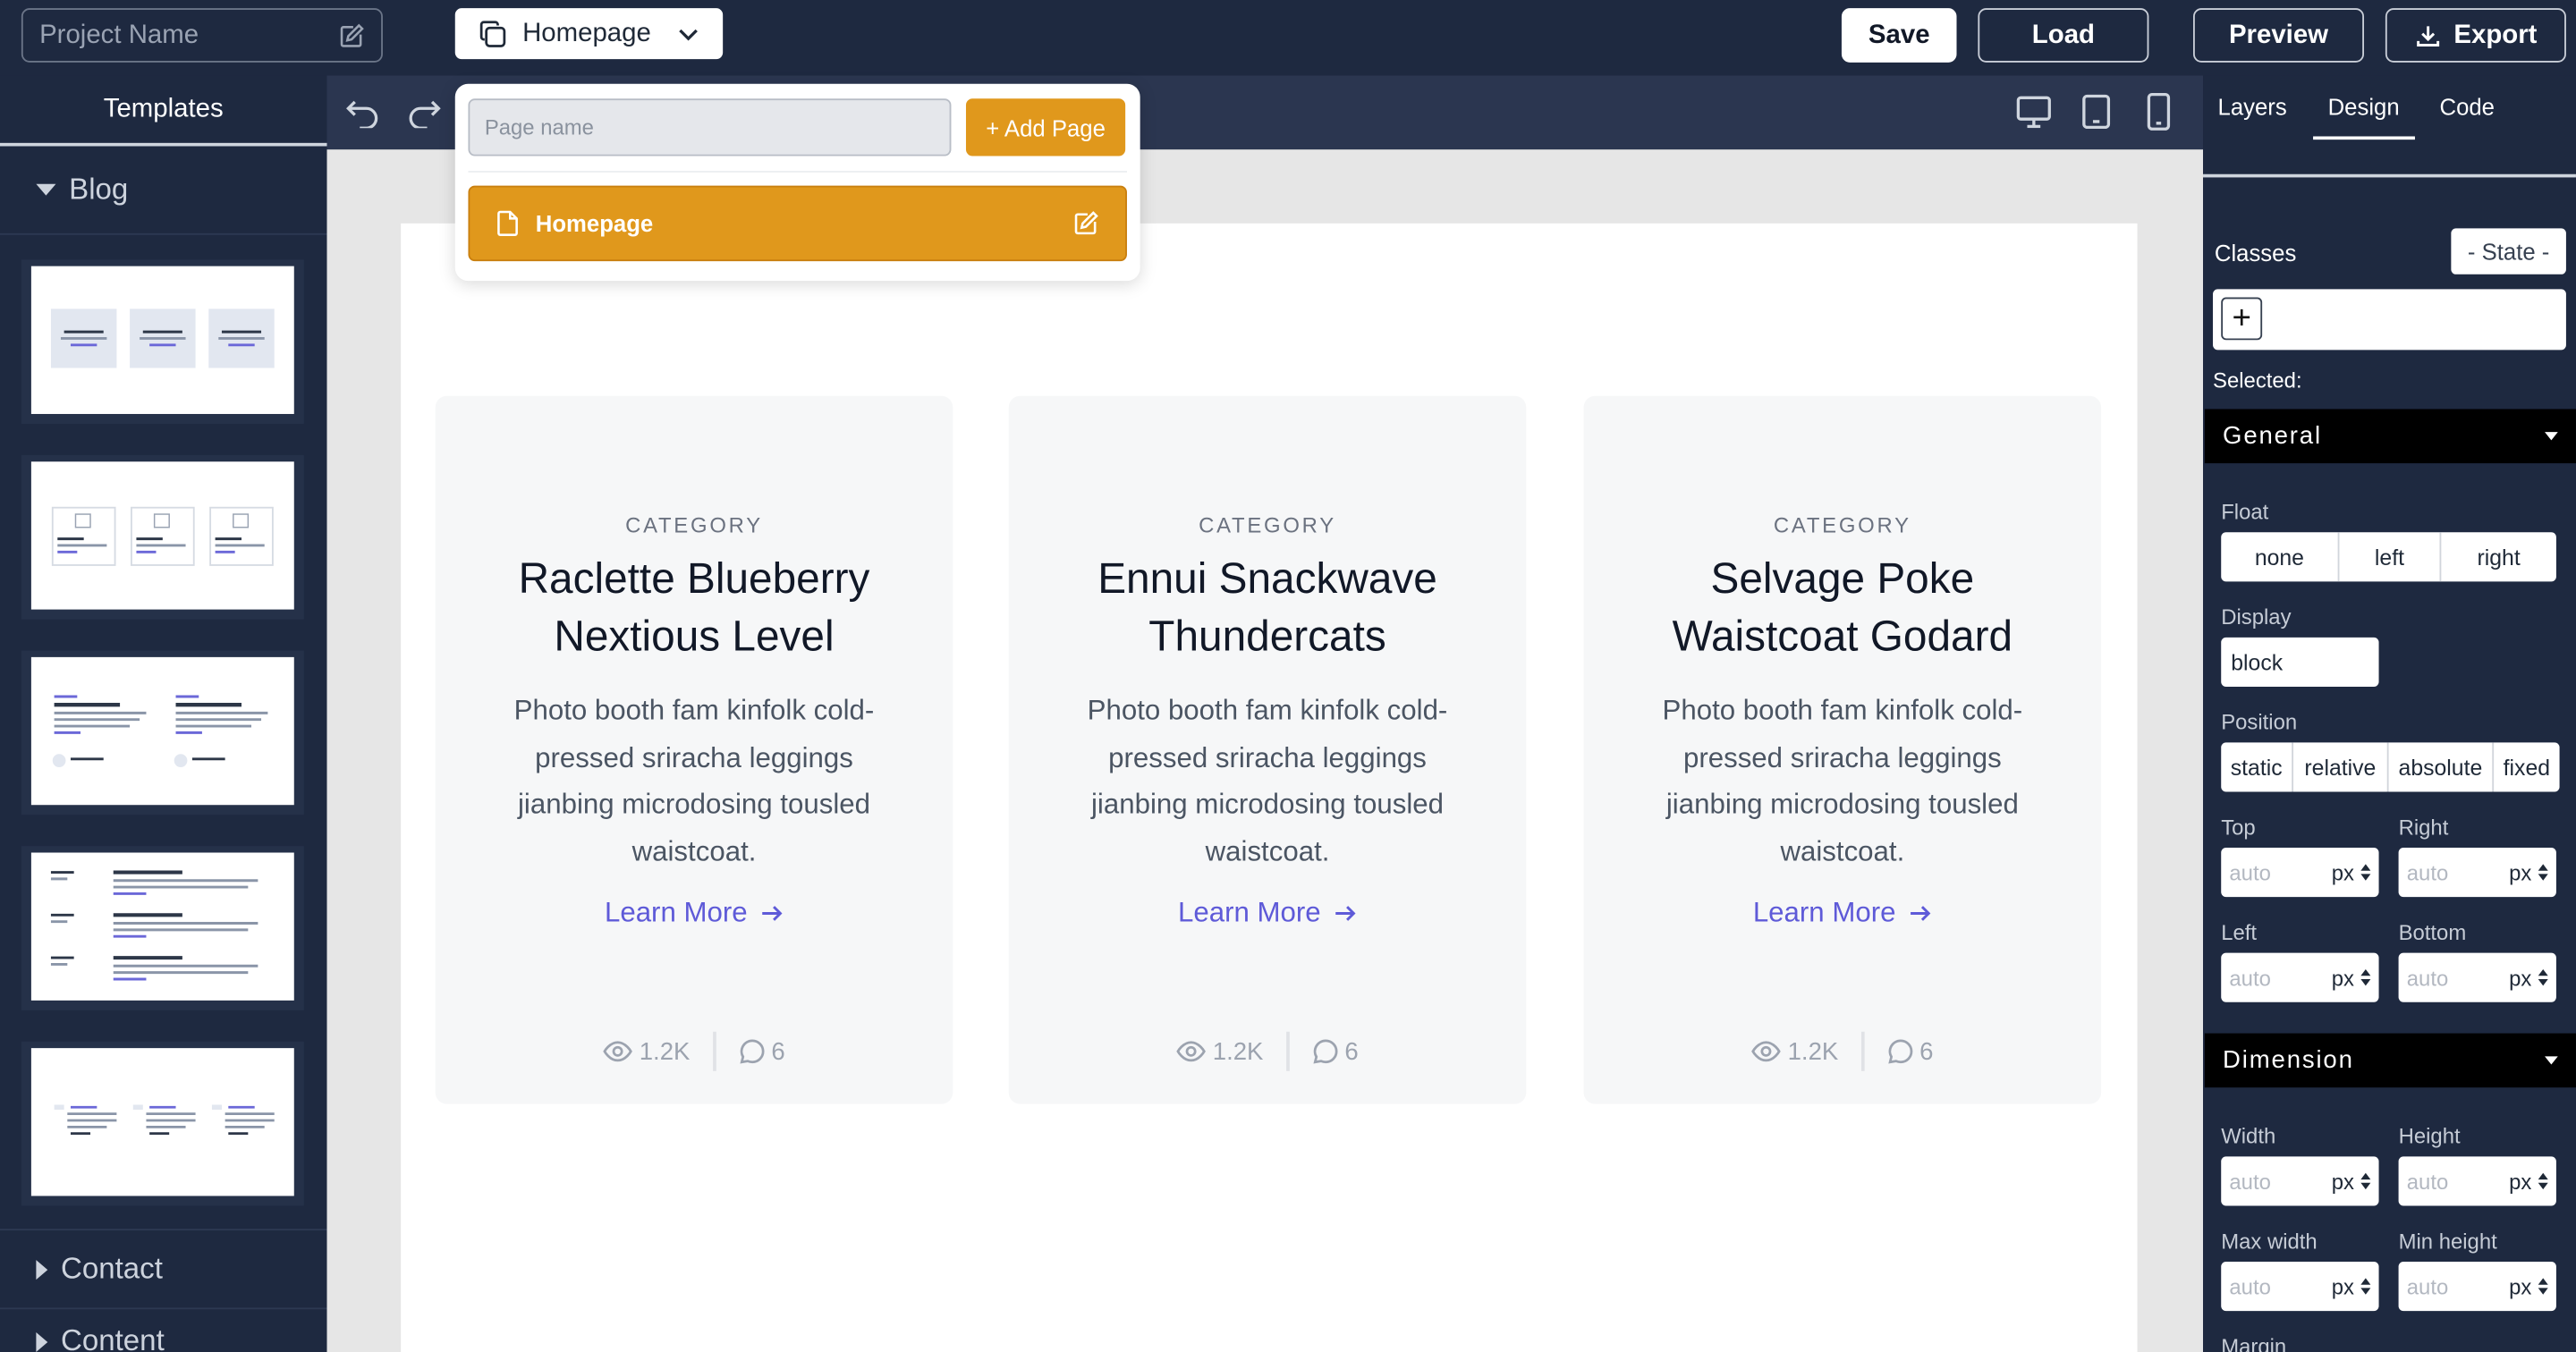 This screenshot has width=2576, height=1352. What do you see at coordinates (1045, 127) in the screenshot?
I see `add-page-button: + Add Page` at bounding box center [1045, 127].